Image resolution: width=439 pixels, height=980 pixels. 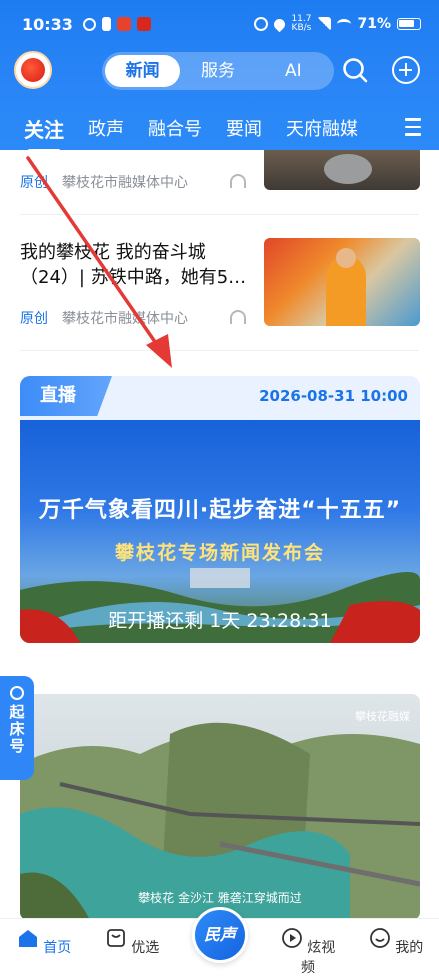 What do you see at coordinates (17, 693) in the screenshot?
I see `alarm-clock-icon` at bounding box center [17, 693].